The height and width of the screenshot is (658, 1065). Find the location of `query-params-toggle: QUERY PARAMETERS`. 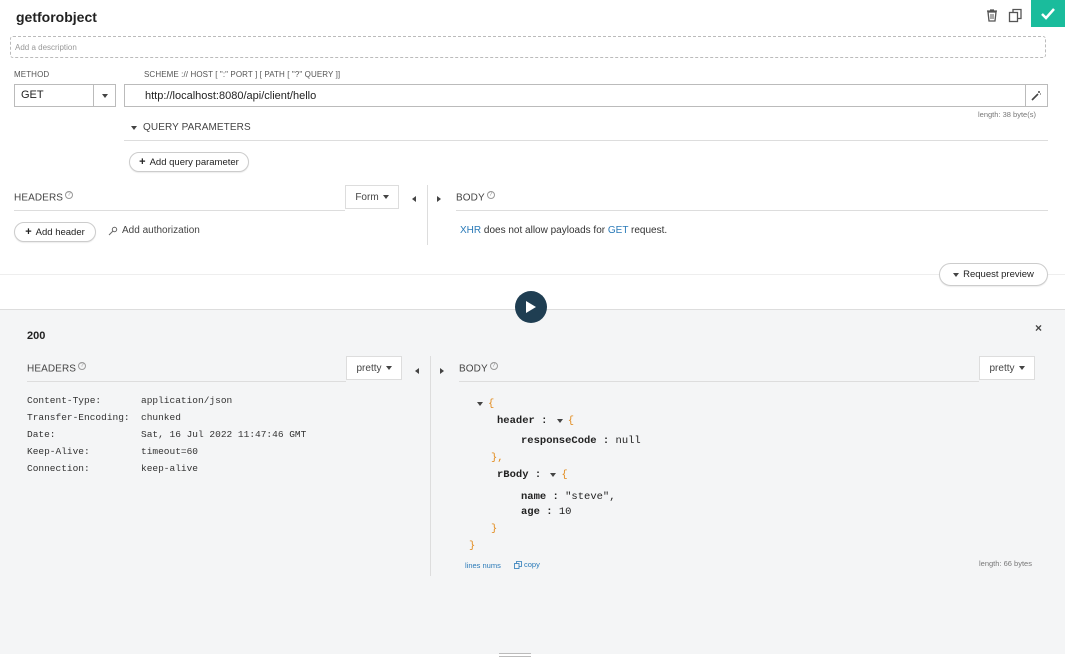

query-params-toggle: QUERY PARAMETERS is located at coordinates (191, 127).